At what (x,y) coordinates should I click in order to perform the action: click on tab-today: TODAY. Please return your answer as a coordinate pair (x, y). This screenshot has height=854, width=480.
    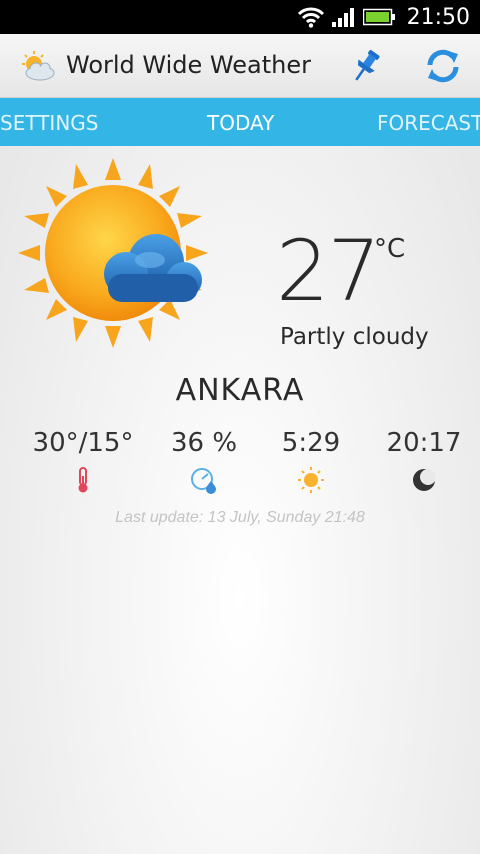
    Looking at the image, I should click on (240, 123).